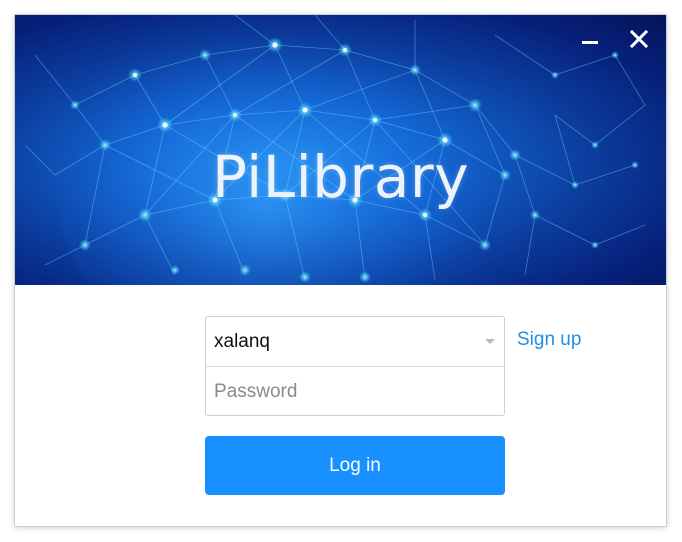 The width and height of the screenshot is (682, 542). I want to click on credentials-field-group, so click(355, 366).